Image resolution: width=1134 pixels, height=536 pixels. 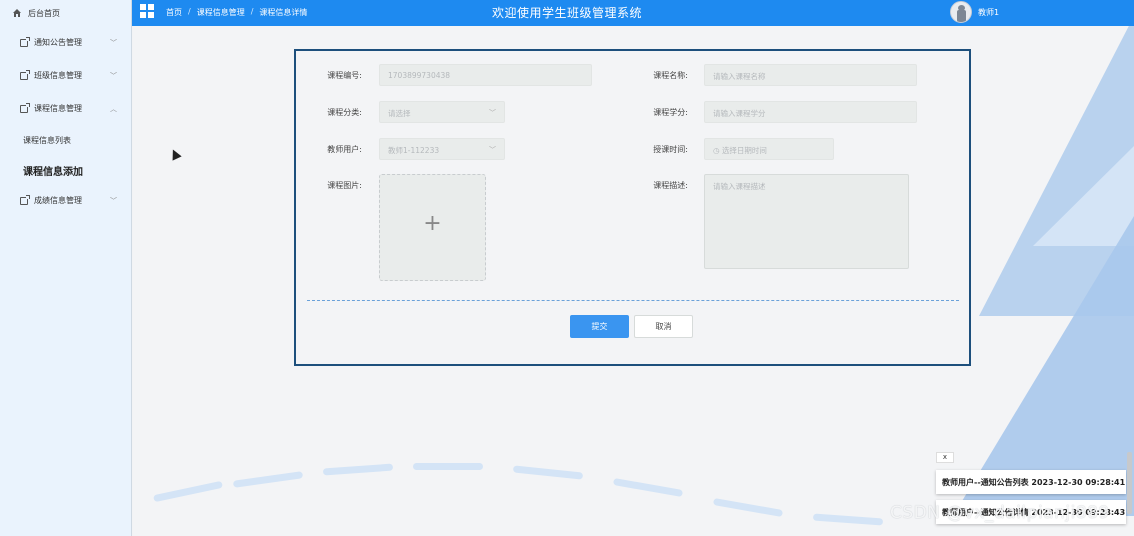 What do you see at coordinates (670, 112) in the screenshot?
I see `credit-label: 课程学分:` at bounding box center [670, 112].